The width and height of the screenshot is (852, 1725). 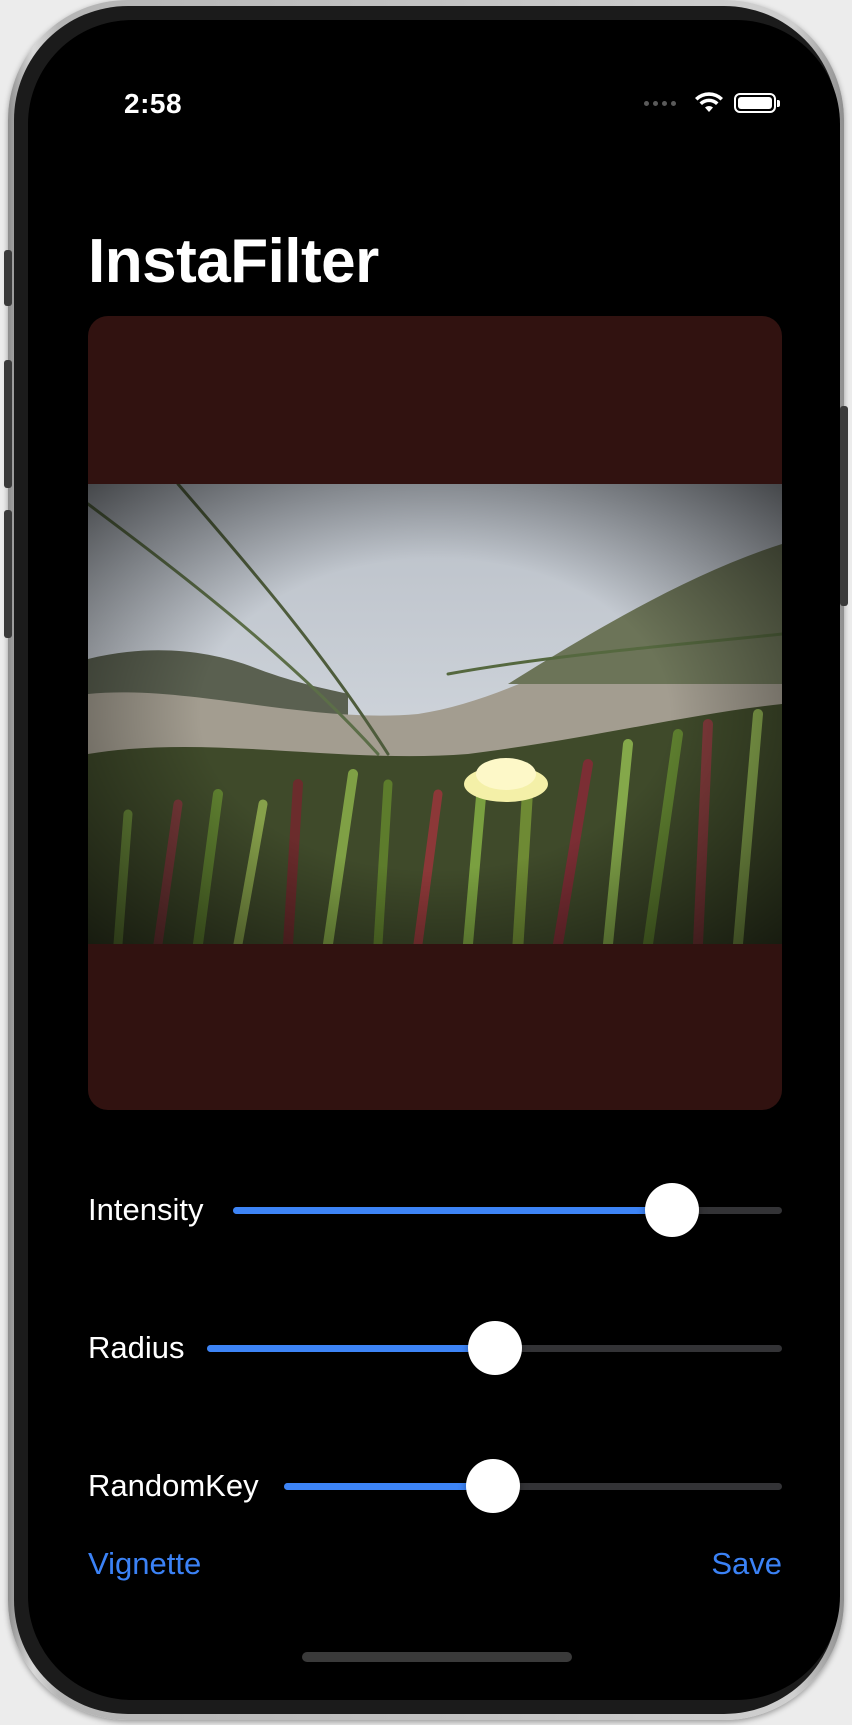 I want to click on randomkey-slider, so click(x=533, y=1486).